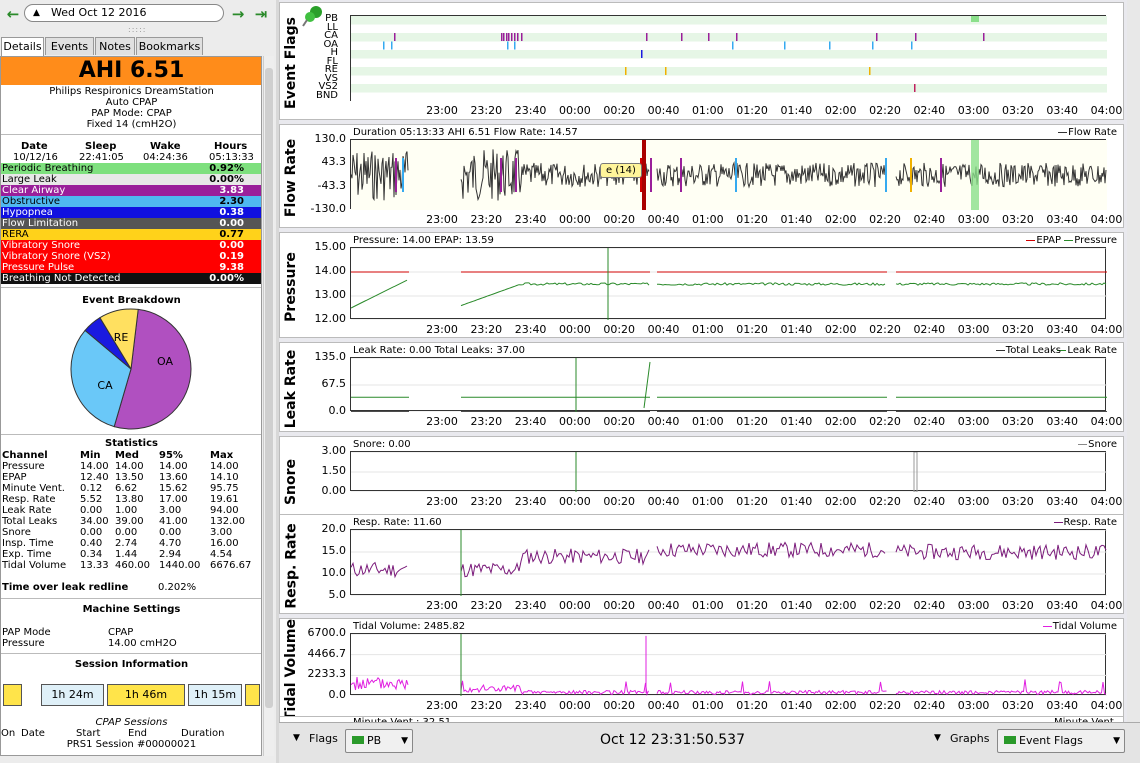 Image resolution: width=1140 pixels, height=763 pixels. What do you see at coordinates (238, 14) in the screenshot?
I see `next-day-icon: →` at bounding box center [238, 14].